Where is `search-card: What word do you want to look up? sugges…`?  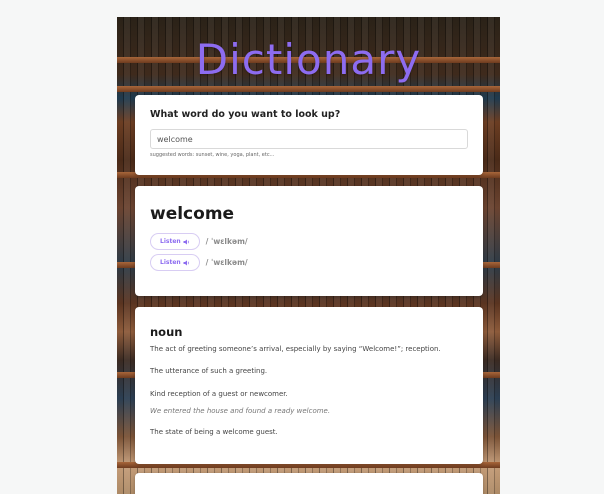
search-card: What word do you want to look up? sugges… is located at coordinates (309, 135).